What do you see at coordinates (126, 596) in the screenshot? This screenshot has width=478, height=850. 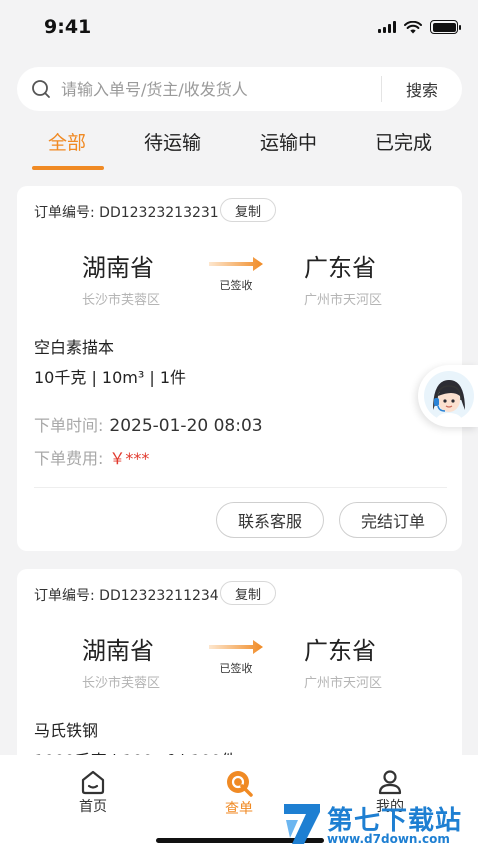 I see `order-number: 订单编号: DD12323211234` at bounding box center [126, 596].